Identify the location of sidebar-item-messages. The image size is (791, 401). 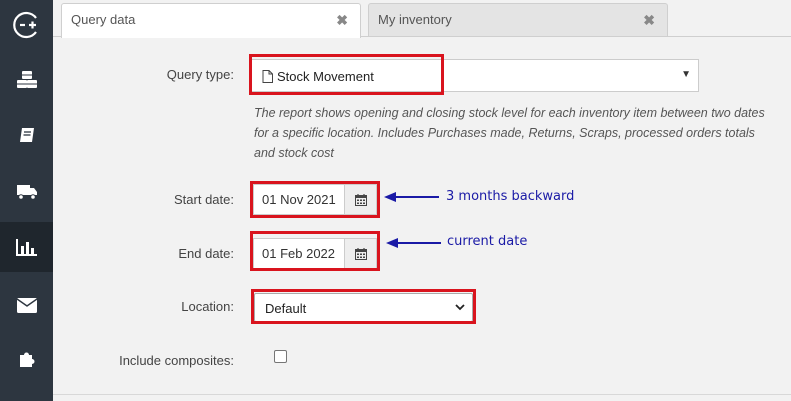
(26, 305).